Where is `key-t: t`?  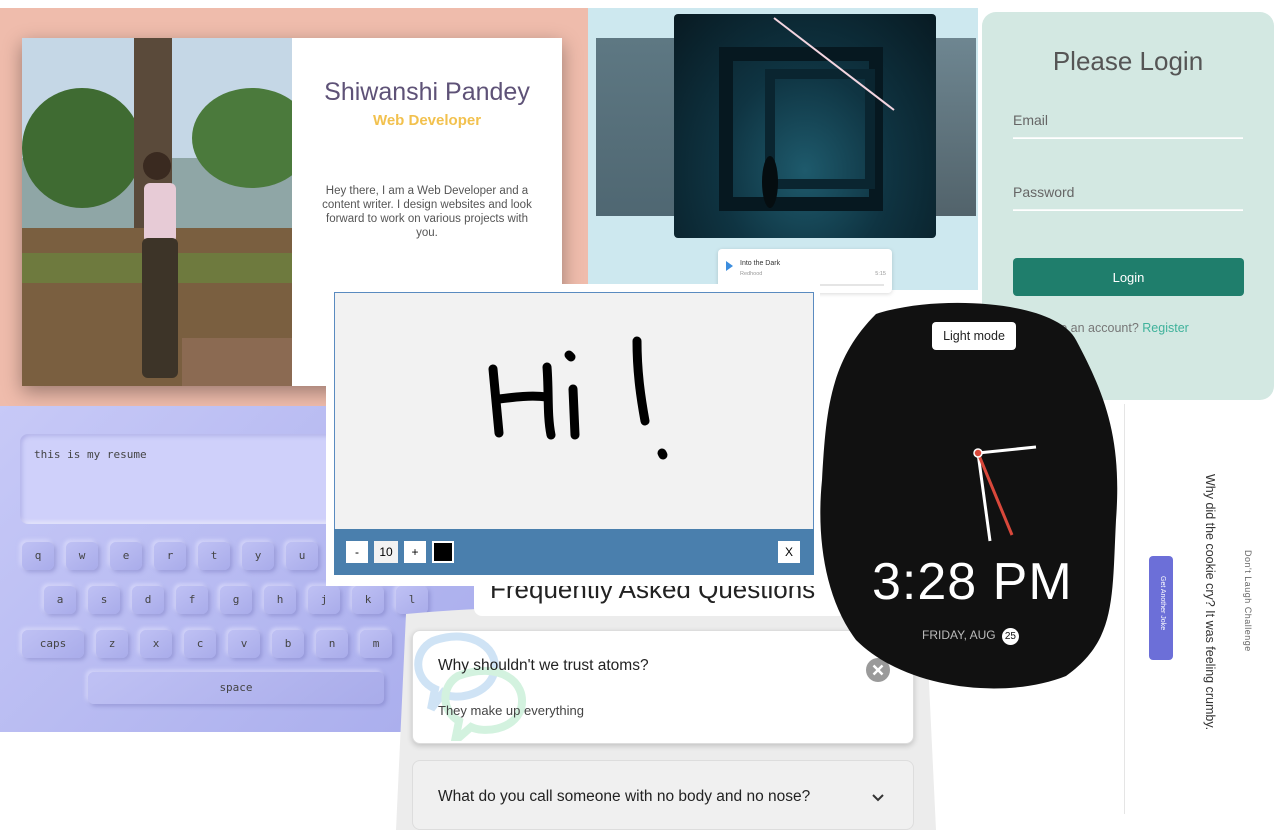 key-t: t is located at coordinates (214, 556).